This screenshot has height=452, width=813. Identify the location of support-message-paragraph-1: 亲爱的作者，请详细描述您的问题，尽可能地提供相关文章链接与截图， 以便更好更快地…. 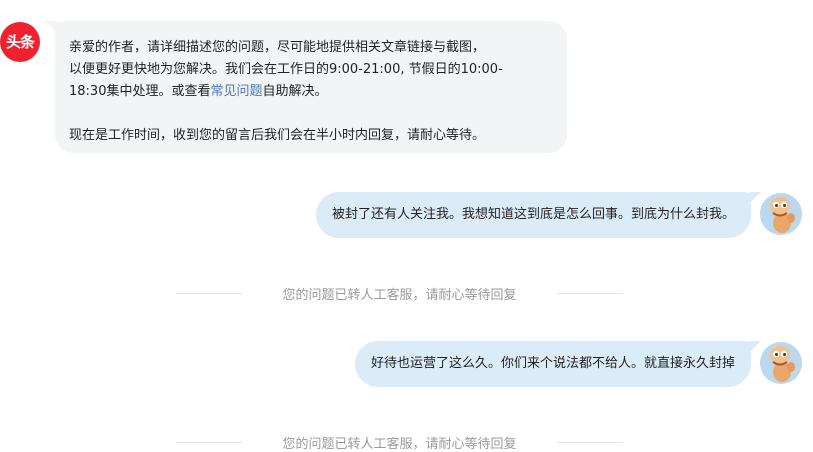
(311, 70).